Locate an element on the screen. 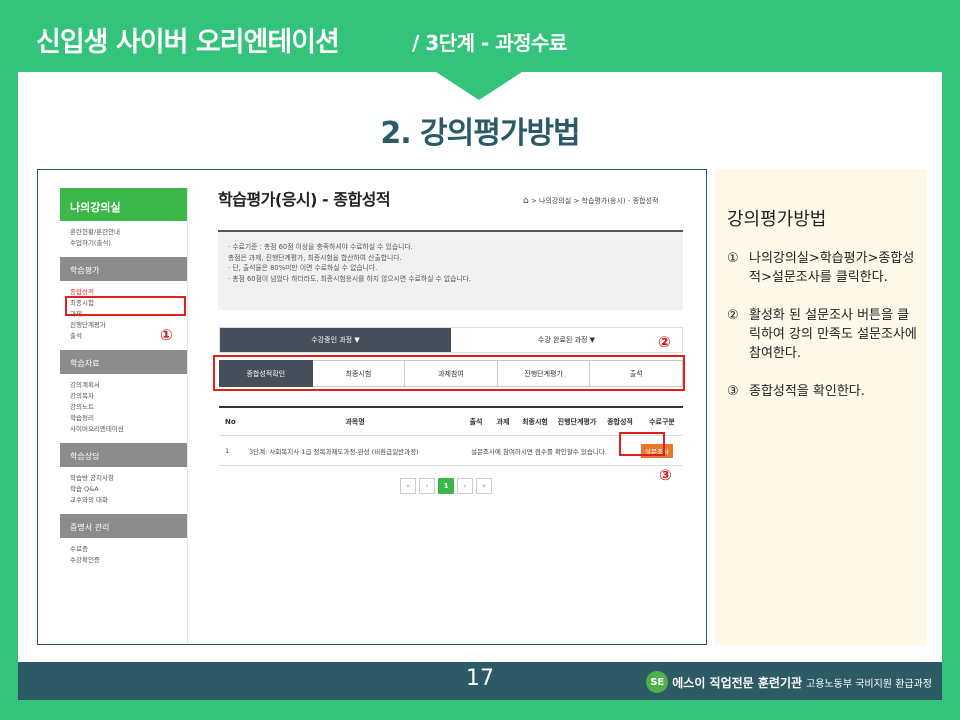 Image resolution: width=960 pixels, height=720 pixels. footer: 17 SE 에스이 직업전문 훈련기관 고용노동부 국비지원 환급과정 is located at coordinates (480, 681).